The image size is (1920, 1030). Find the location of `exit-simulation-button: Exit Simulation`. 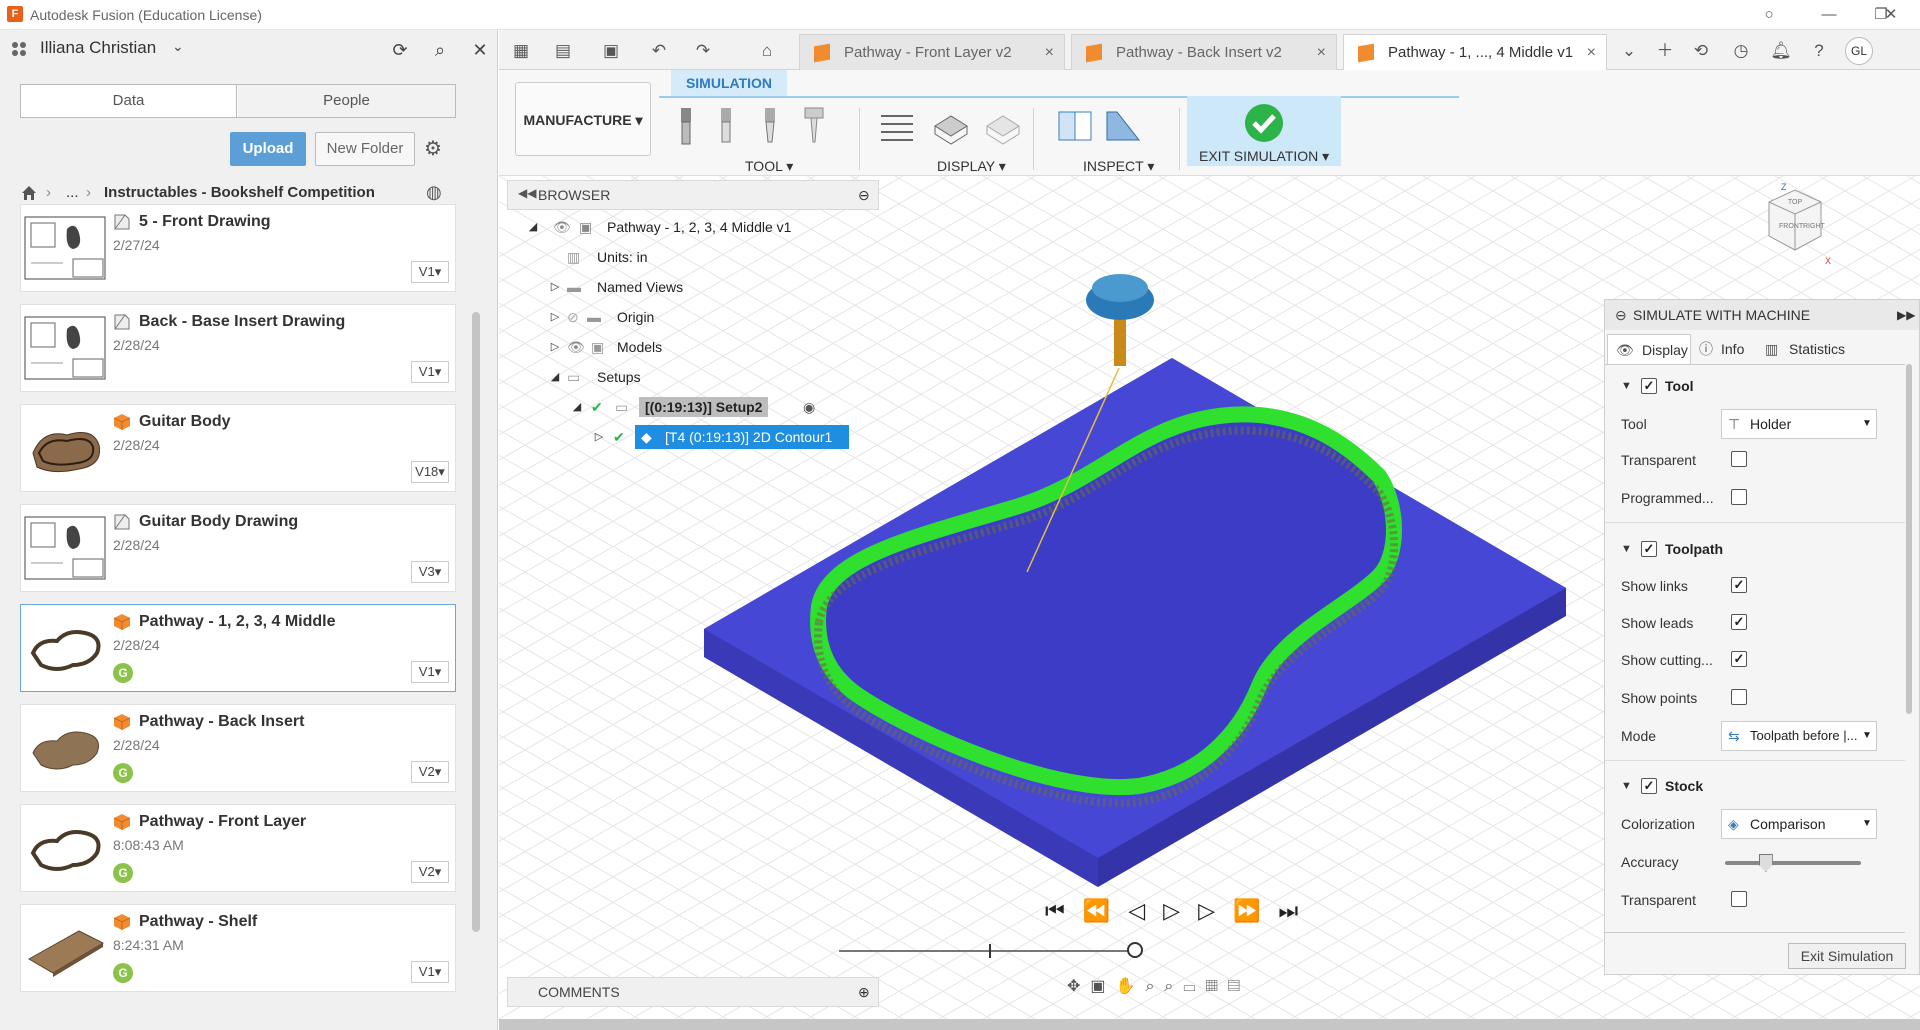

exit-simulation-button: Exit Simulation is located at coordinates (1847, 956).